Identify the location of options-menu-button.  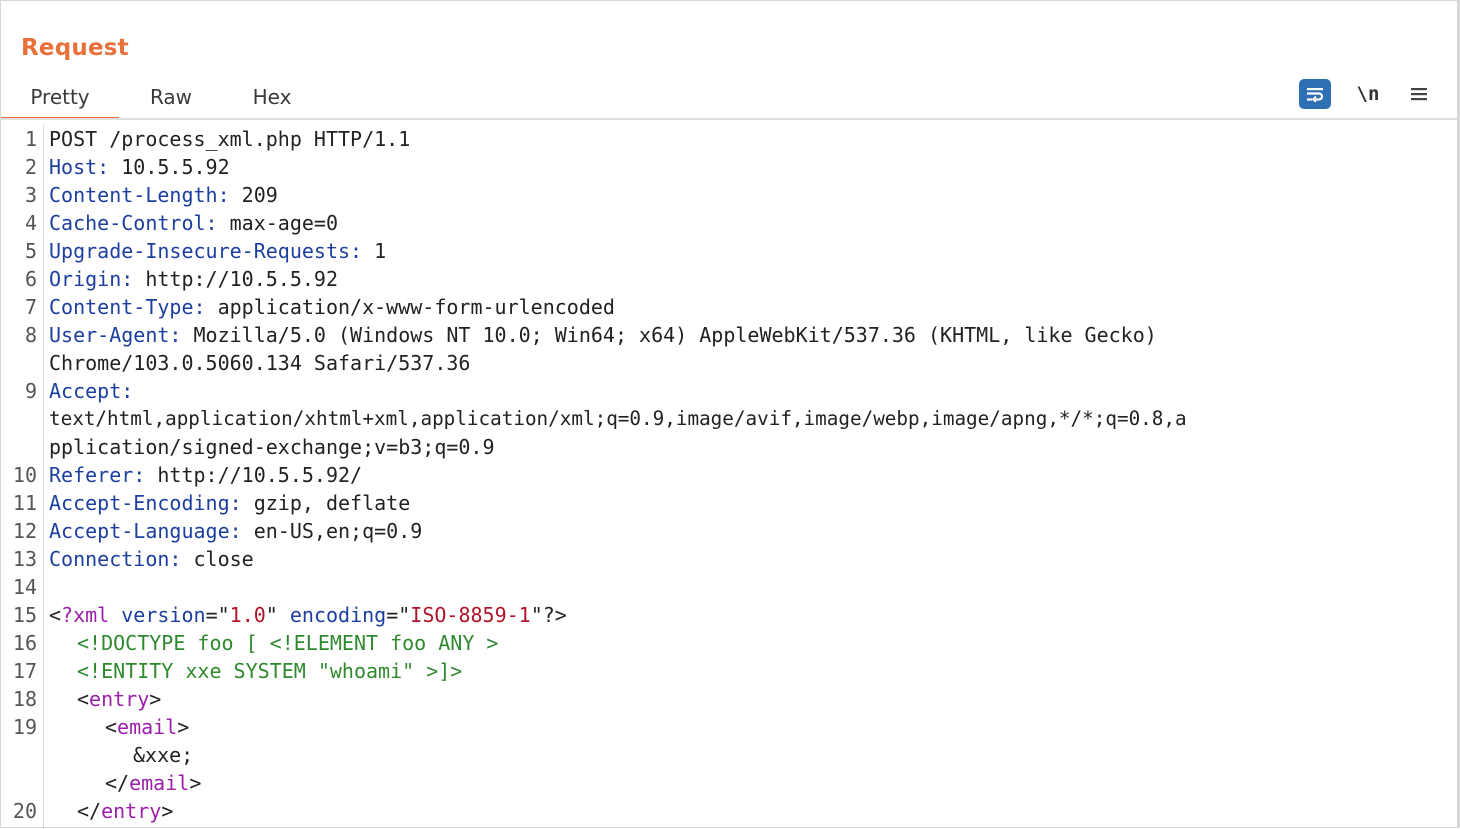
(1419, 94).